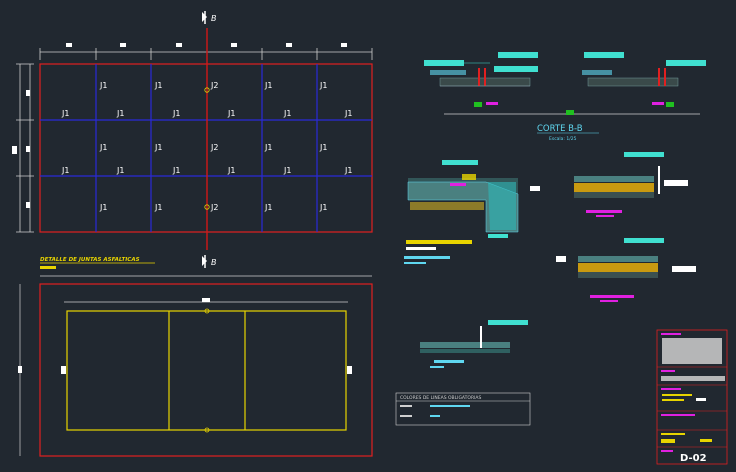 This screenshot has height=472, width=736. Describe the element at coordinates (481, 79) in the screenshot. I see `section-detail-left` at that location.